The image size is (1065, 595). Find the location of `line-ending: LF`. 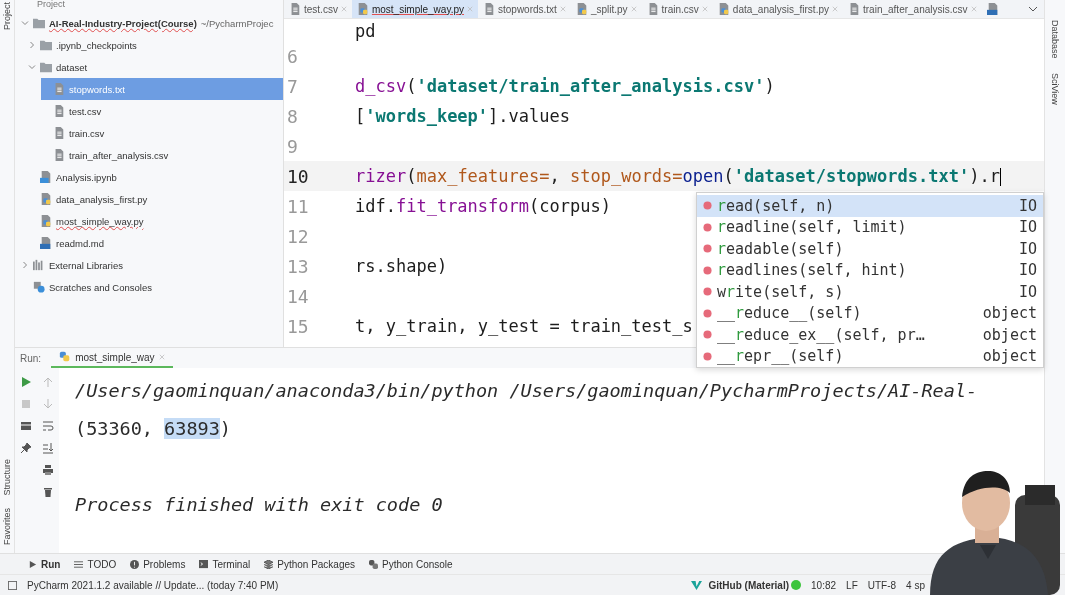

line-ending: LF is located at coordinates (852, 585).